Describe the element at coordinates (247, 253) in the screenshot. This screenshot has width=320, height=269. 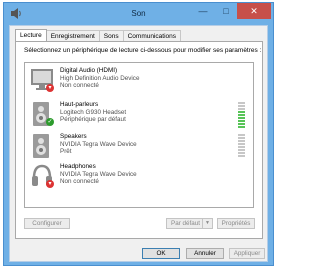
I see `apply-button: Appliquer` at that location.